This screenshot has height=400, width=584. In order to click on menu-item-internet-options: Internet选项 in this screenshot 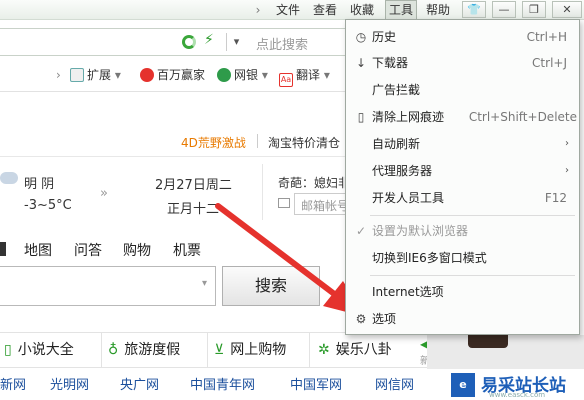, I will do `click(462, 292)`.